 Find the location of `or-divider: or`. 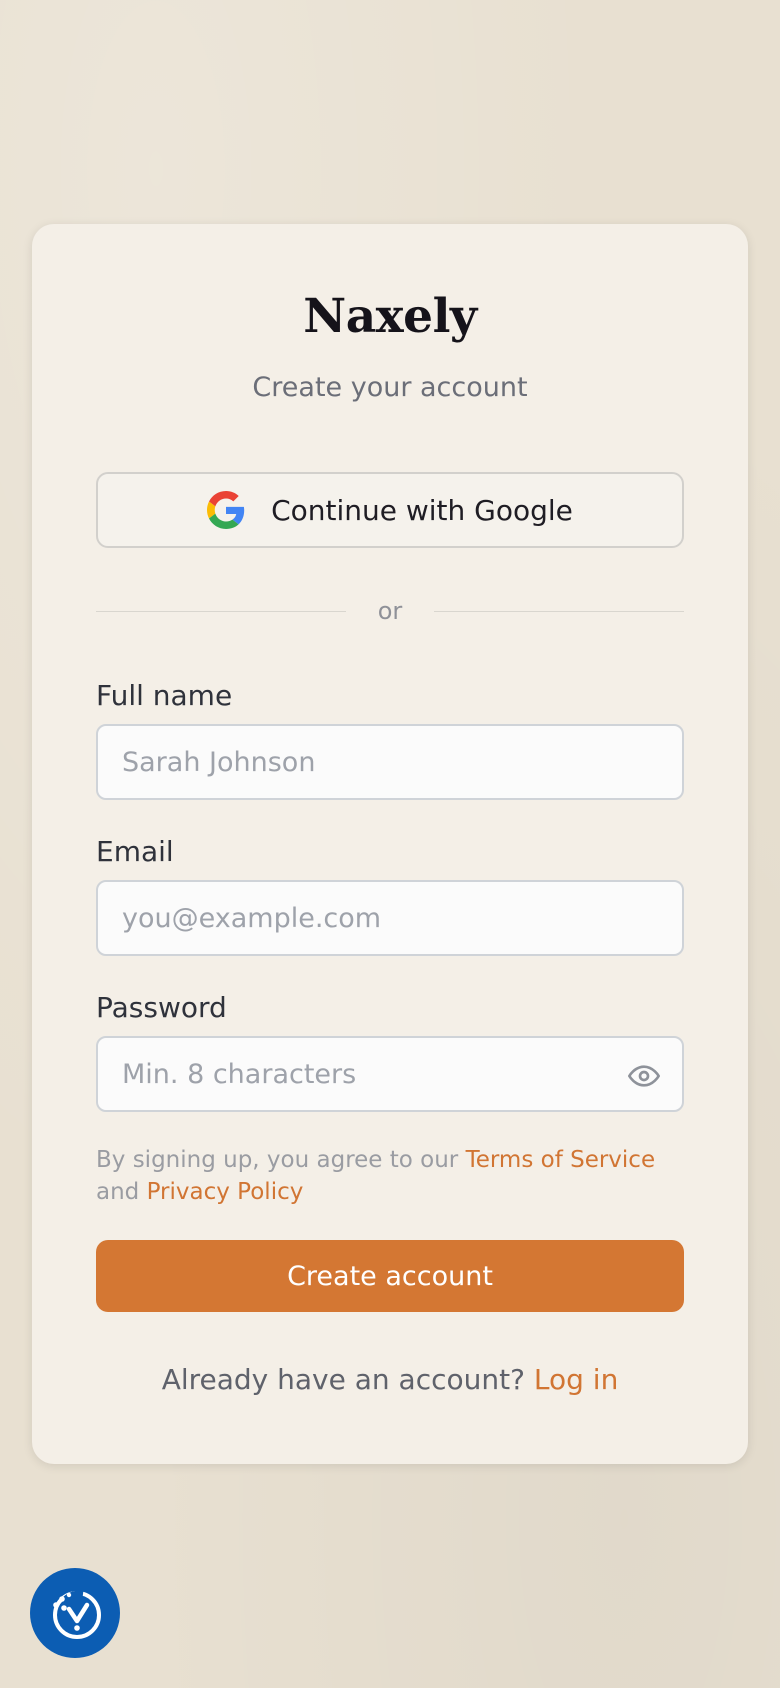

or-divider: or is located at coordinates (390, 611).